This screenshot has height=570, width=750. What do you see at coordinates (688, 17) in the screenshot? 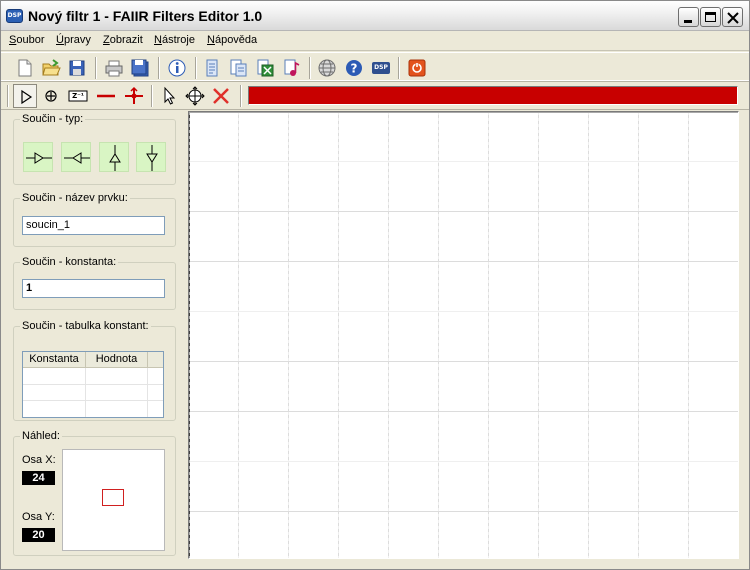
I see `minimize-button` at bounding box center [688, 17].